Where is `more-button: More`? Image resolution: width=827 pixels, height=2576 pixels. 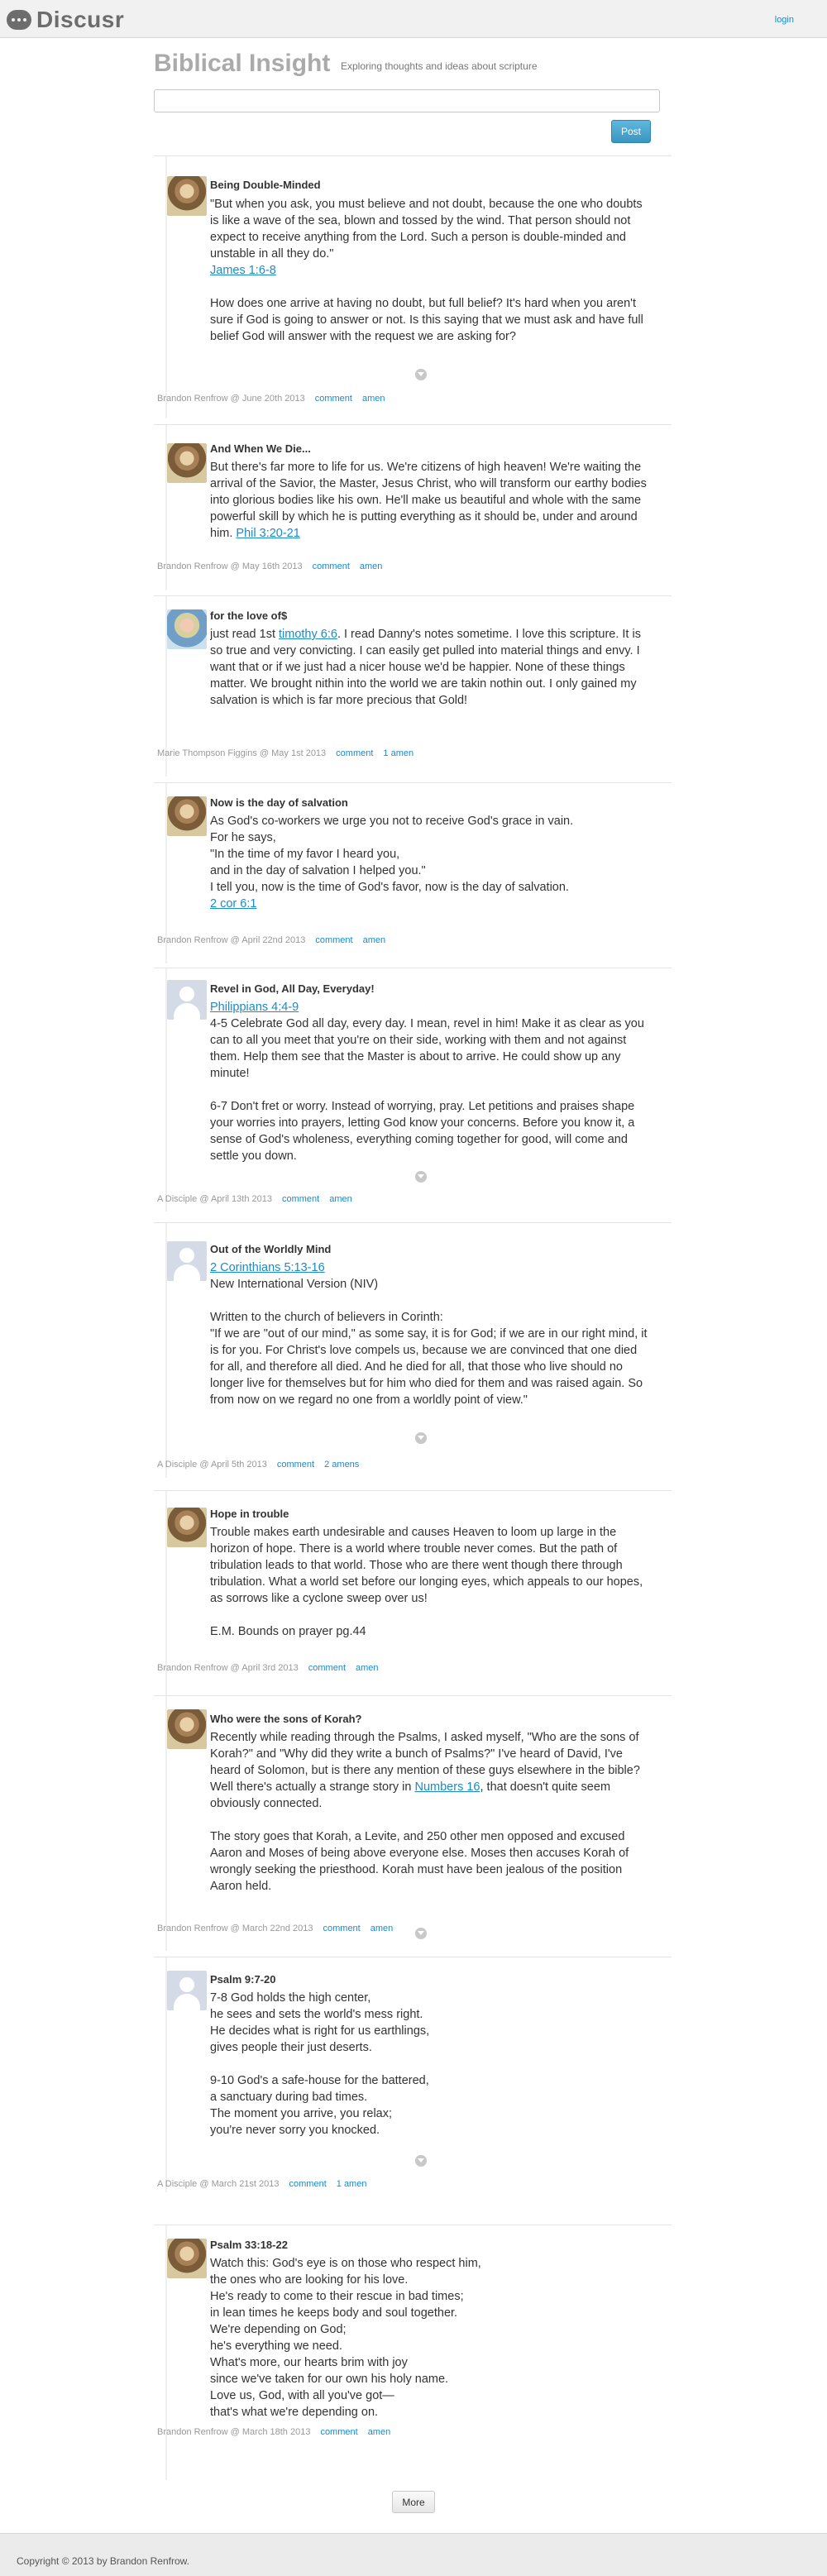 more-button: More is located at coordinates (413, 2502).